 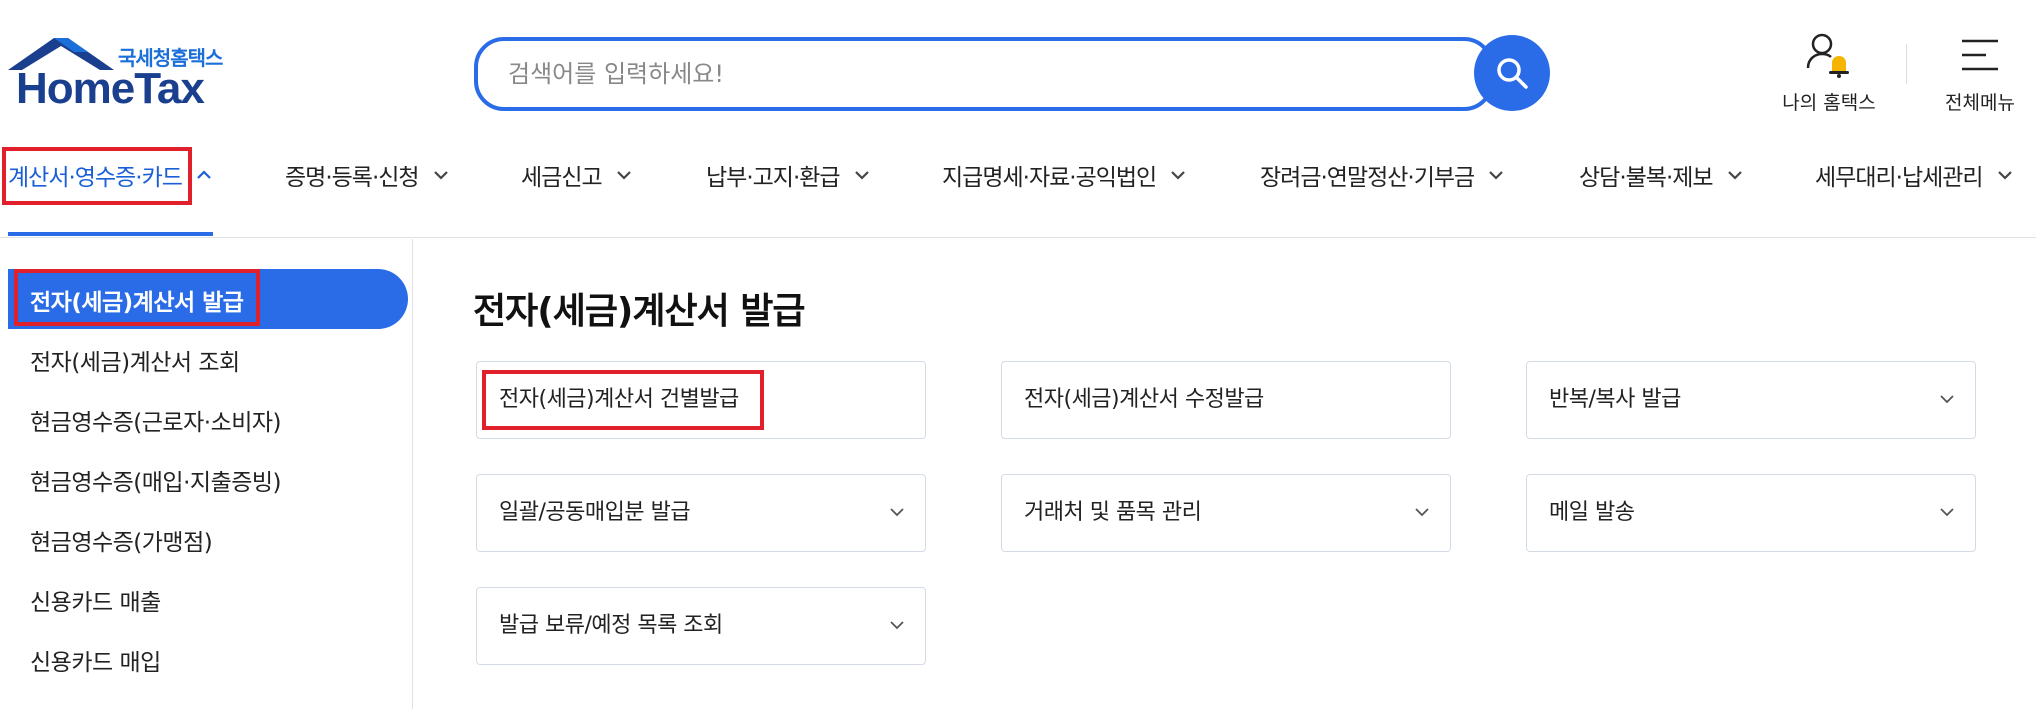 I want to click on search-box, so click(x=984, y=74).